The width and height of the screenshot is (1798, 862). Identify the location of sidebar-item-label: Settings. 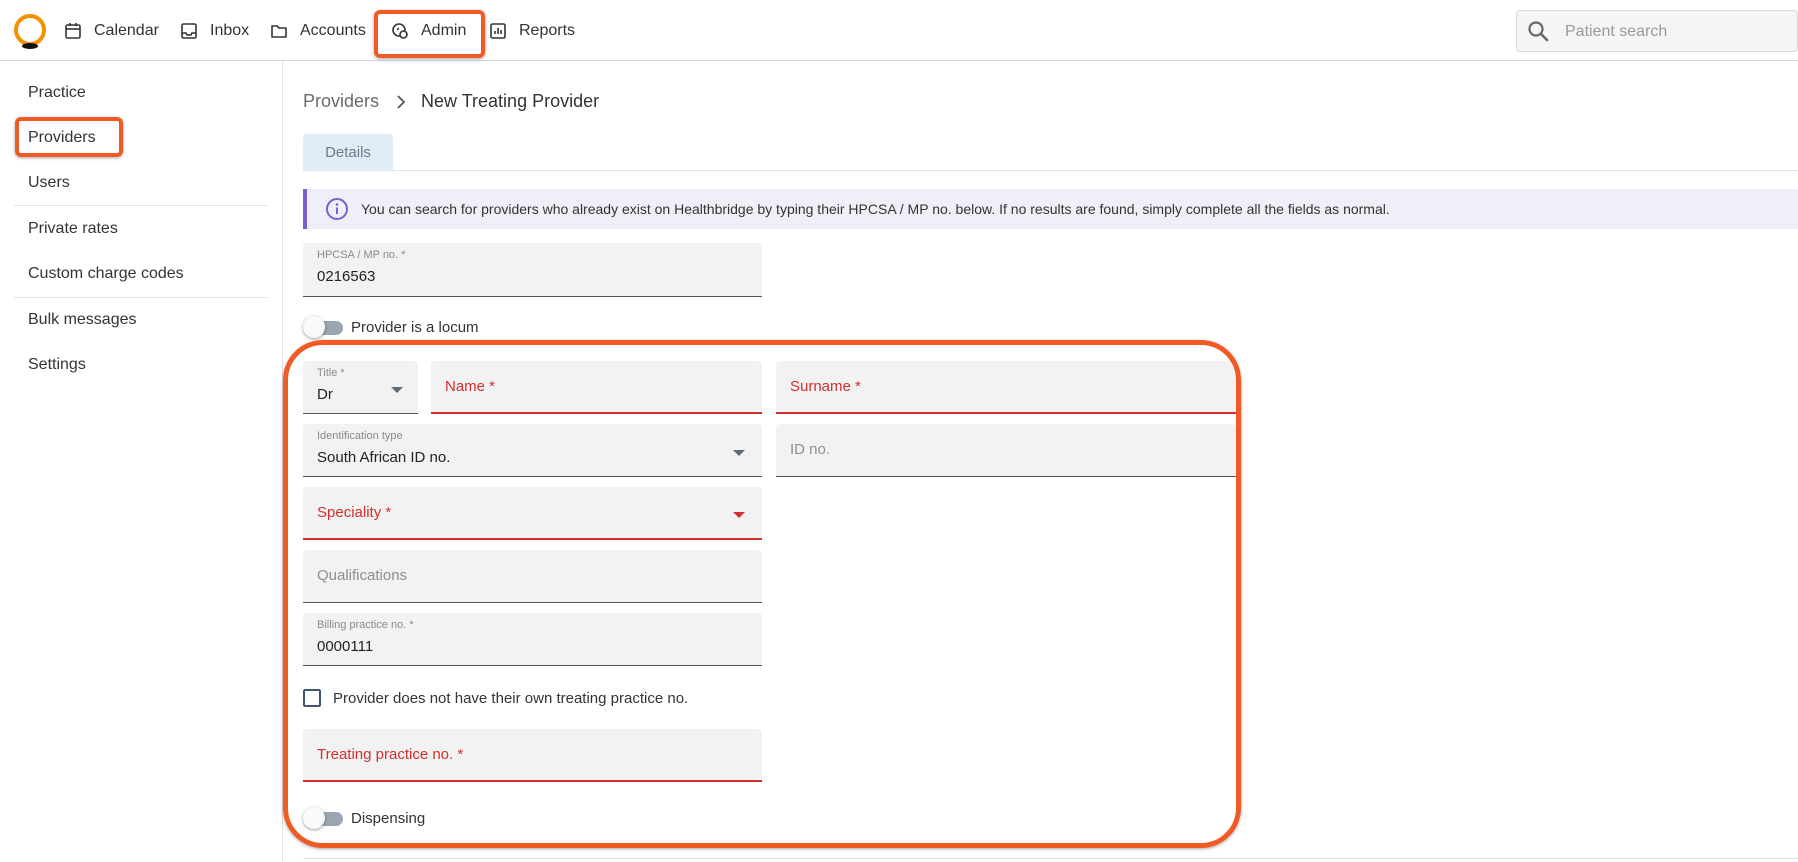
(57, 364).